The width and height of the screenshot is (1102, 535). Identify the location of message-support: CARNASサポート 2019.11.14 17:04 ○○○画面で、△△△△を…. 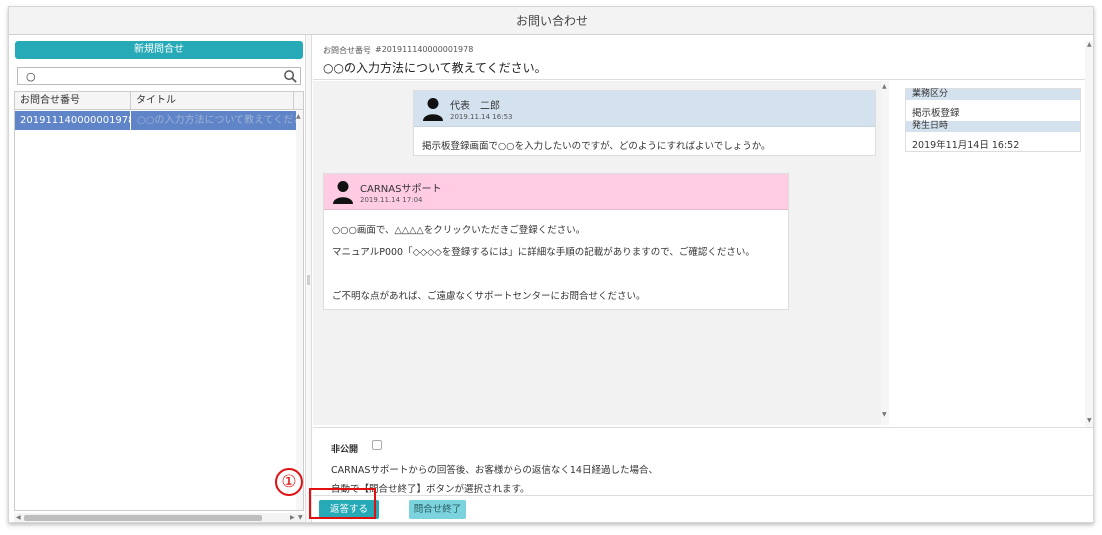
(556, 241).